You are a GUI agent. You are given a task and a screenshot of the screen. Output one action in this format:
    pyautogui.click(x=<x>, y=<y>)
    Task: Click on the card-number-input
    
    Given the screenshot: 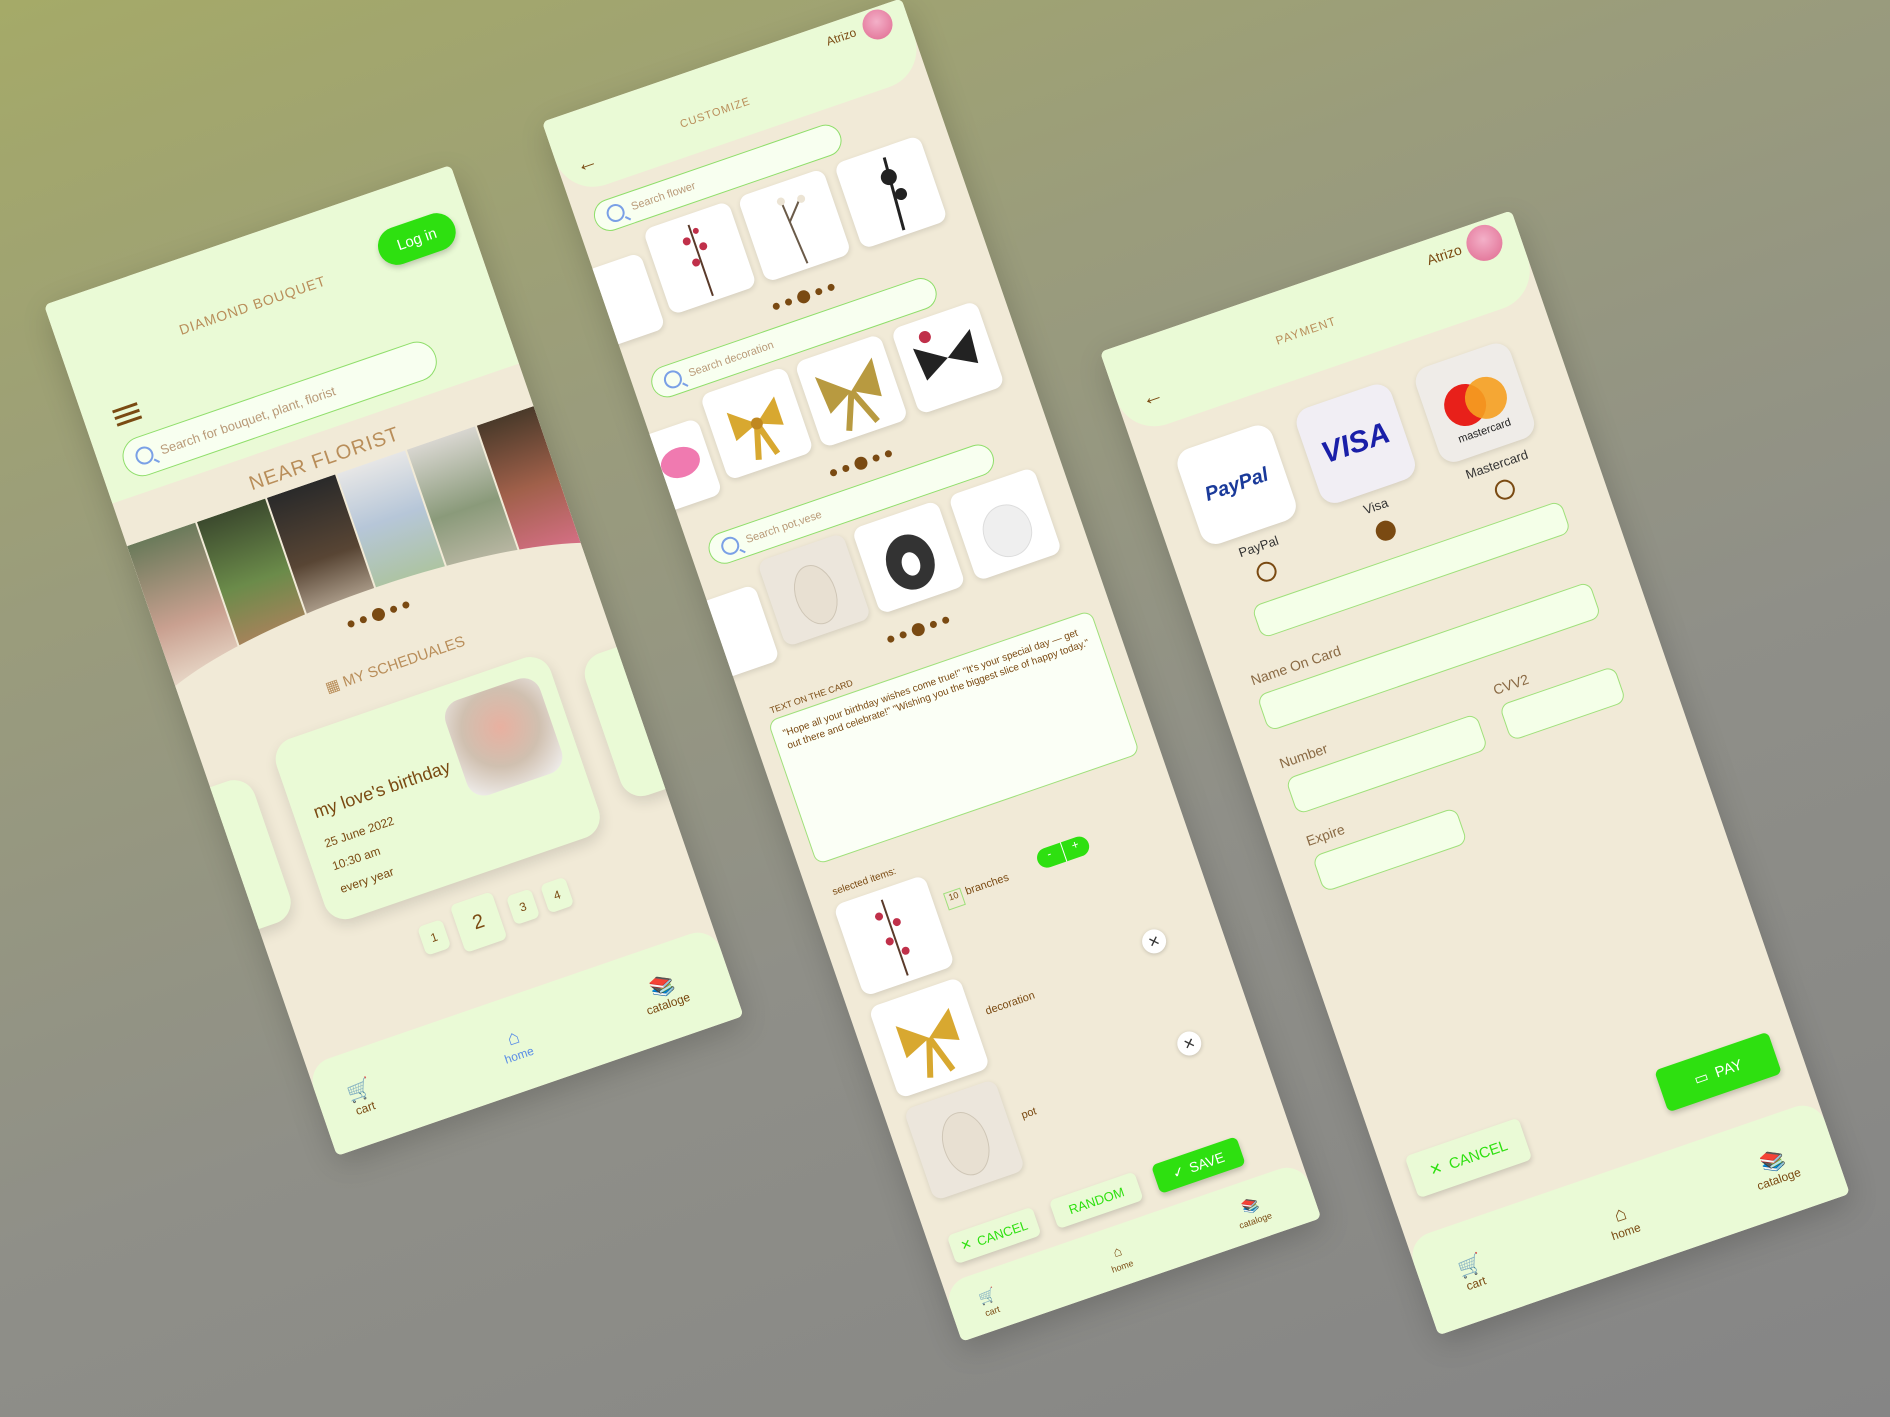 What is the action you would take?
    pyautogui.click(x=1387, y=764)
    